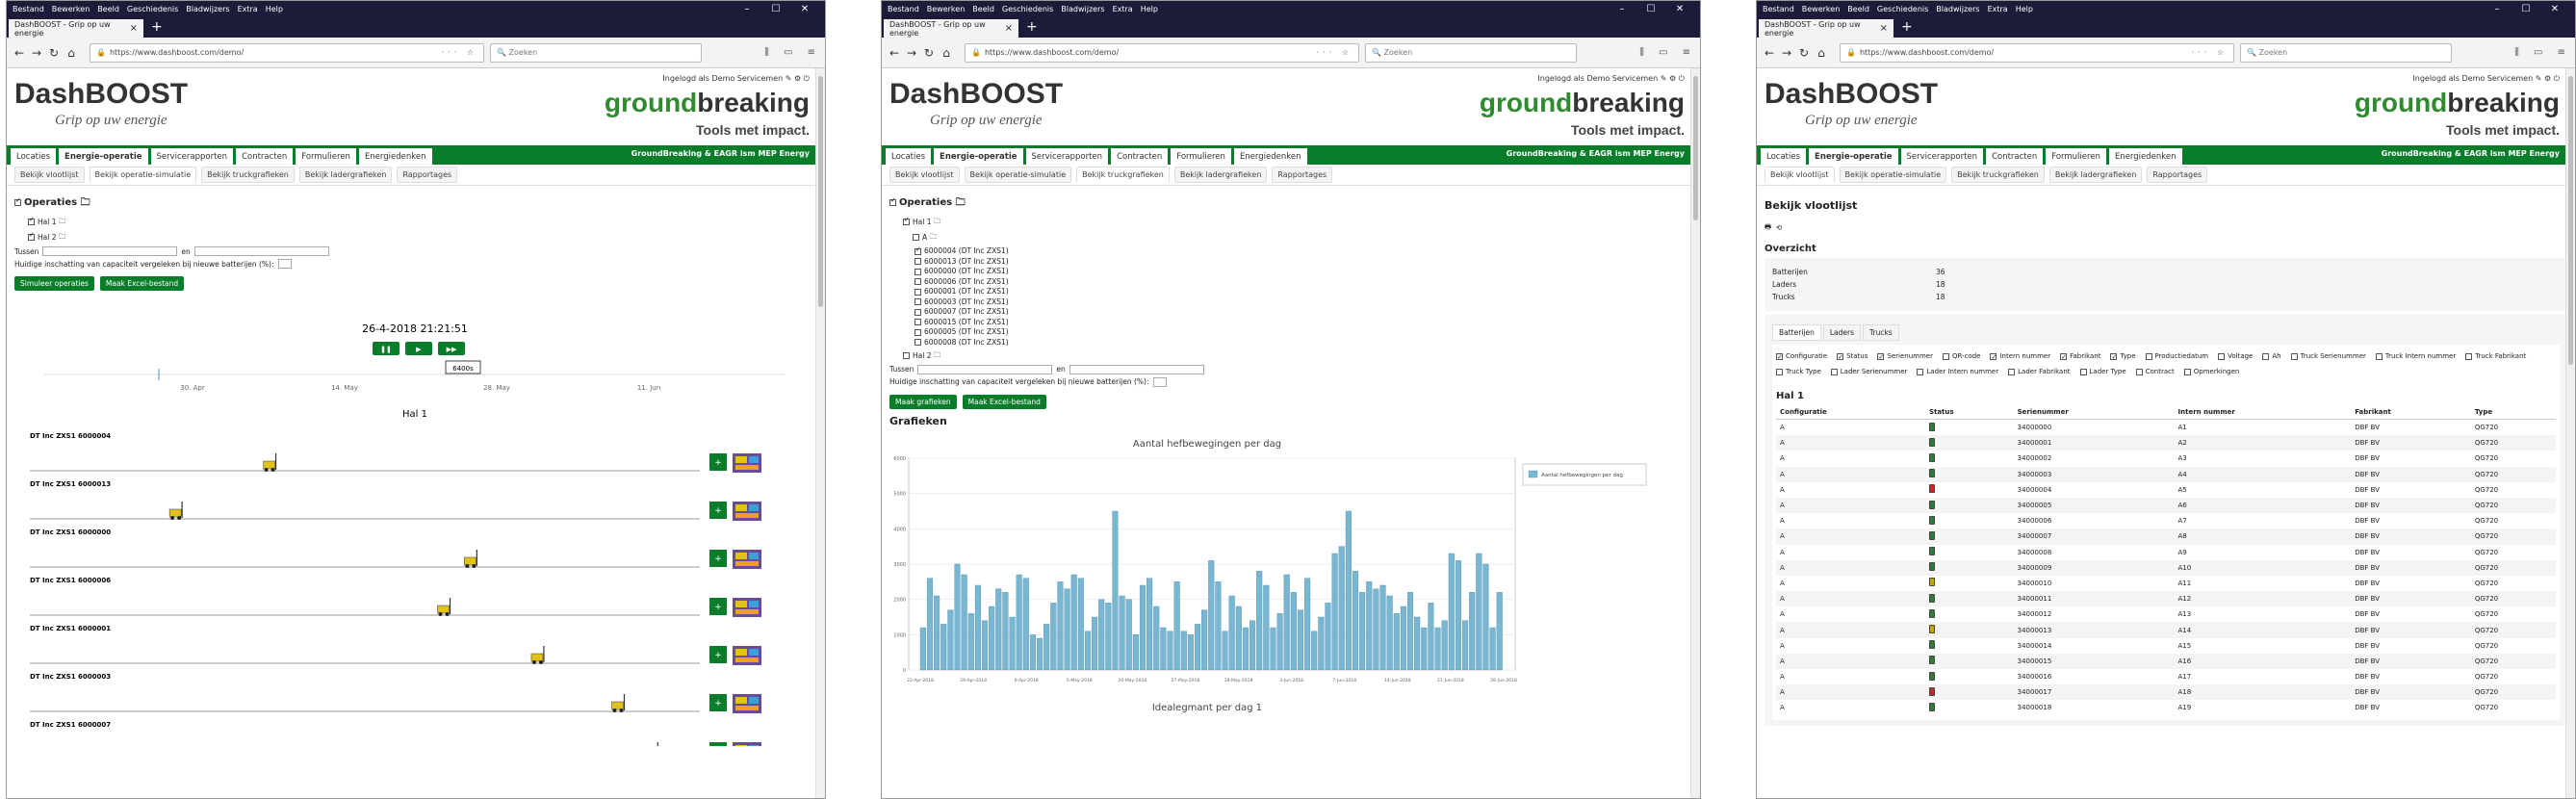  What do you see at coordinates (2411, 412) in the screenshot?
I see `column-header: Fabrikant` at bounding box center [2411, 412].